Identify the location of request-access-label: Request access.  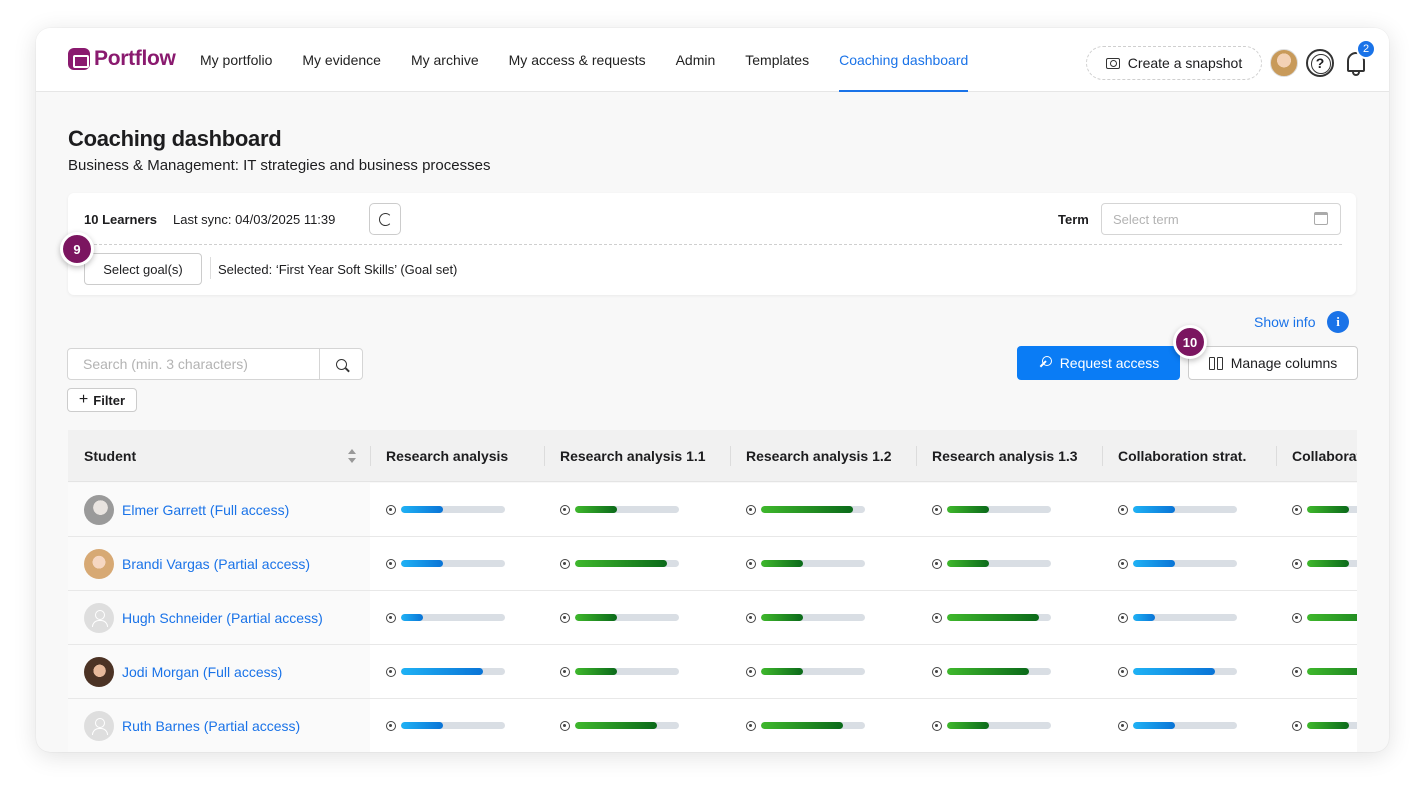
(1109, 363).